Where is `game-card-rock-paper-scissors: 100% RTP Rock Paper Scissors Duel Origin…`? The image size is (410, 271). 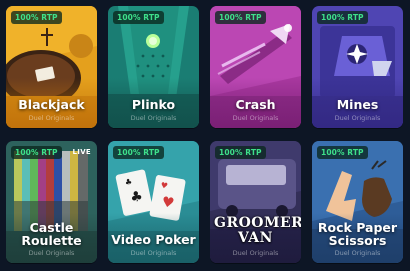 game-card-rock-paper-scissors: 100% RTP Rock Paper Scissors Duel Origin… is located at coordinates (357, 202).